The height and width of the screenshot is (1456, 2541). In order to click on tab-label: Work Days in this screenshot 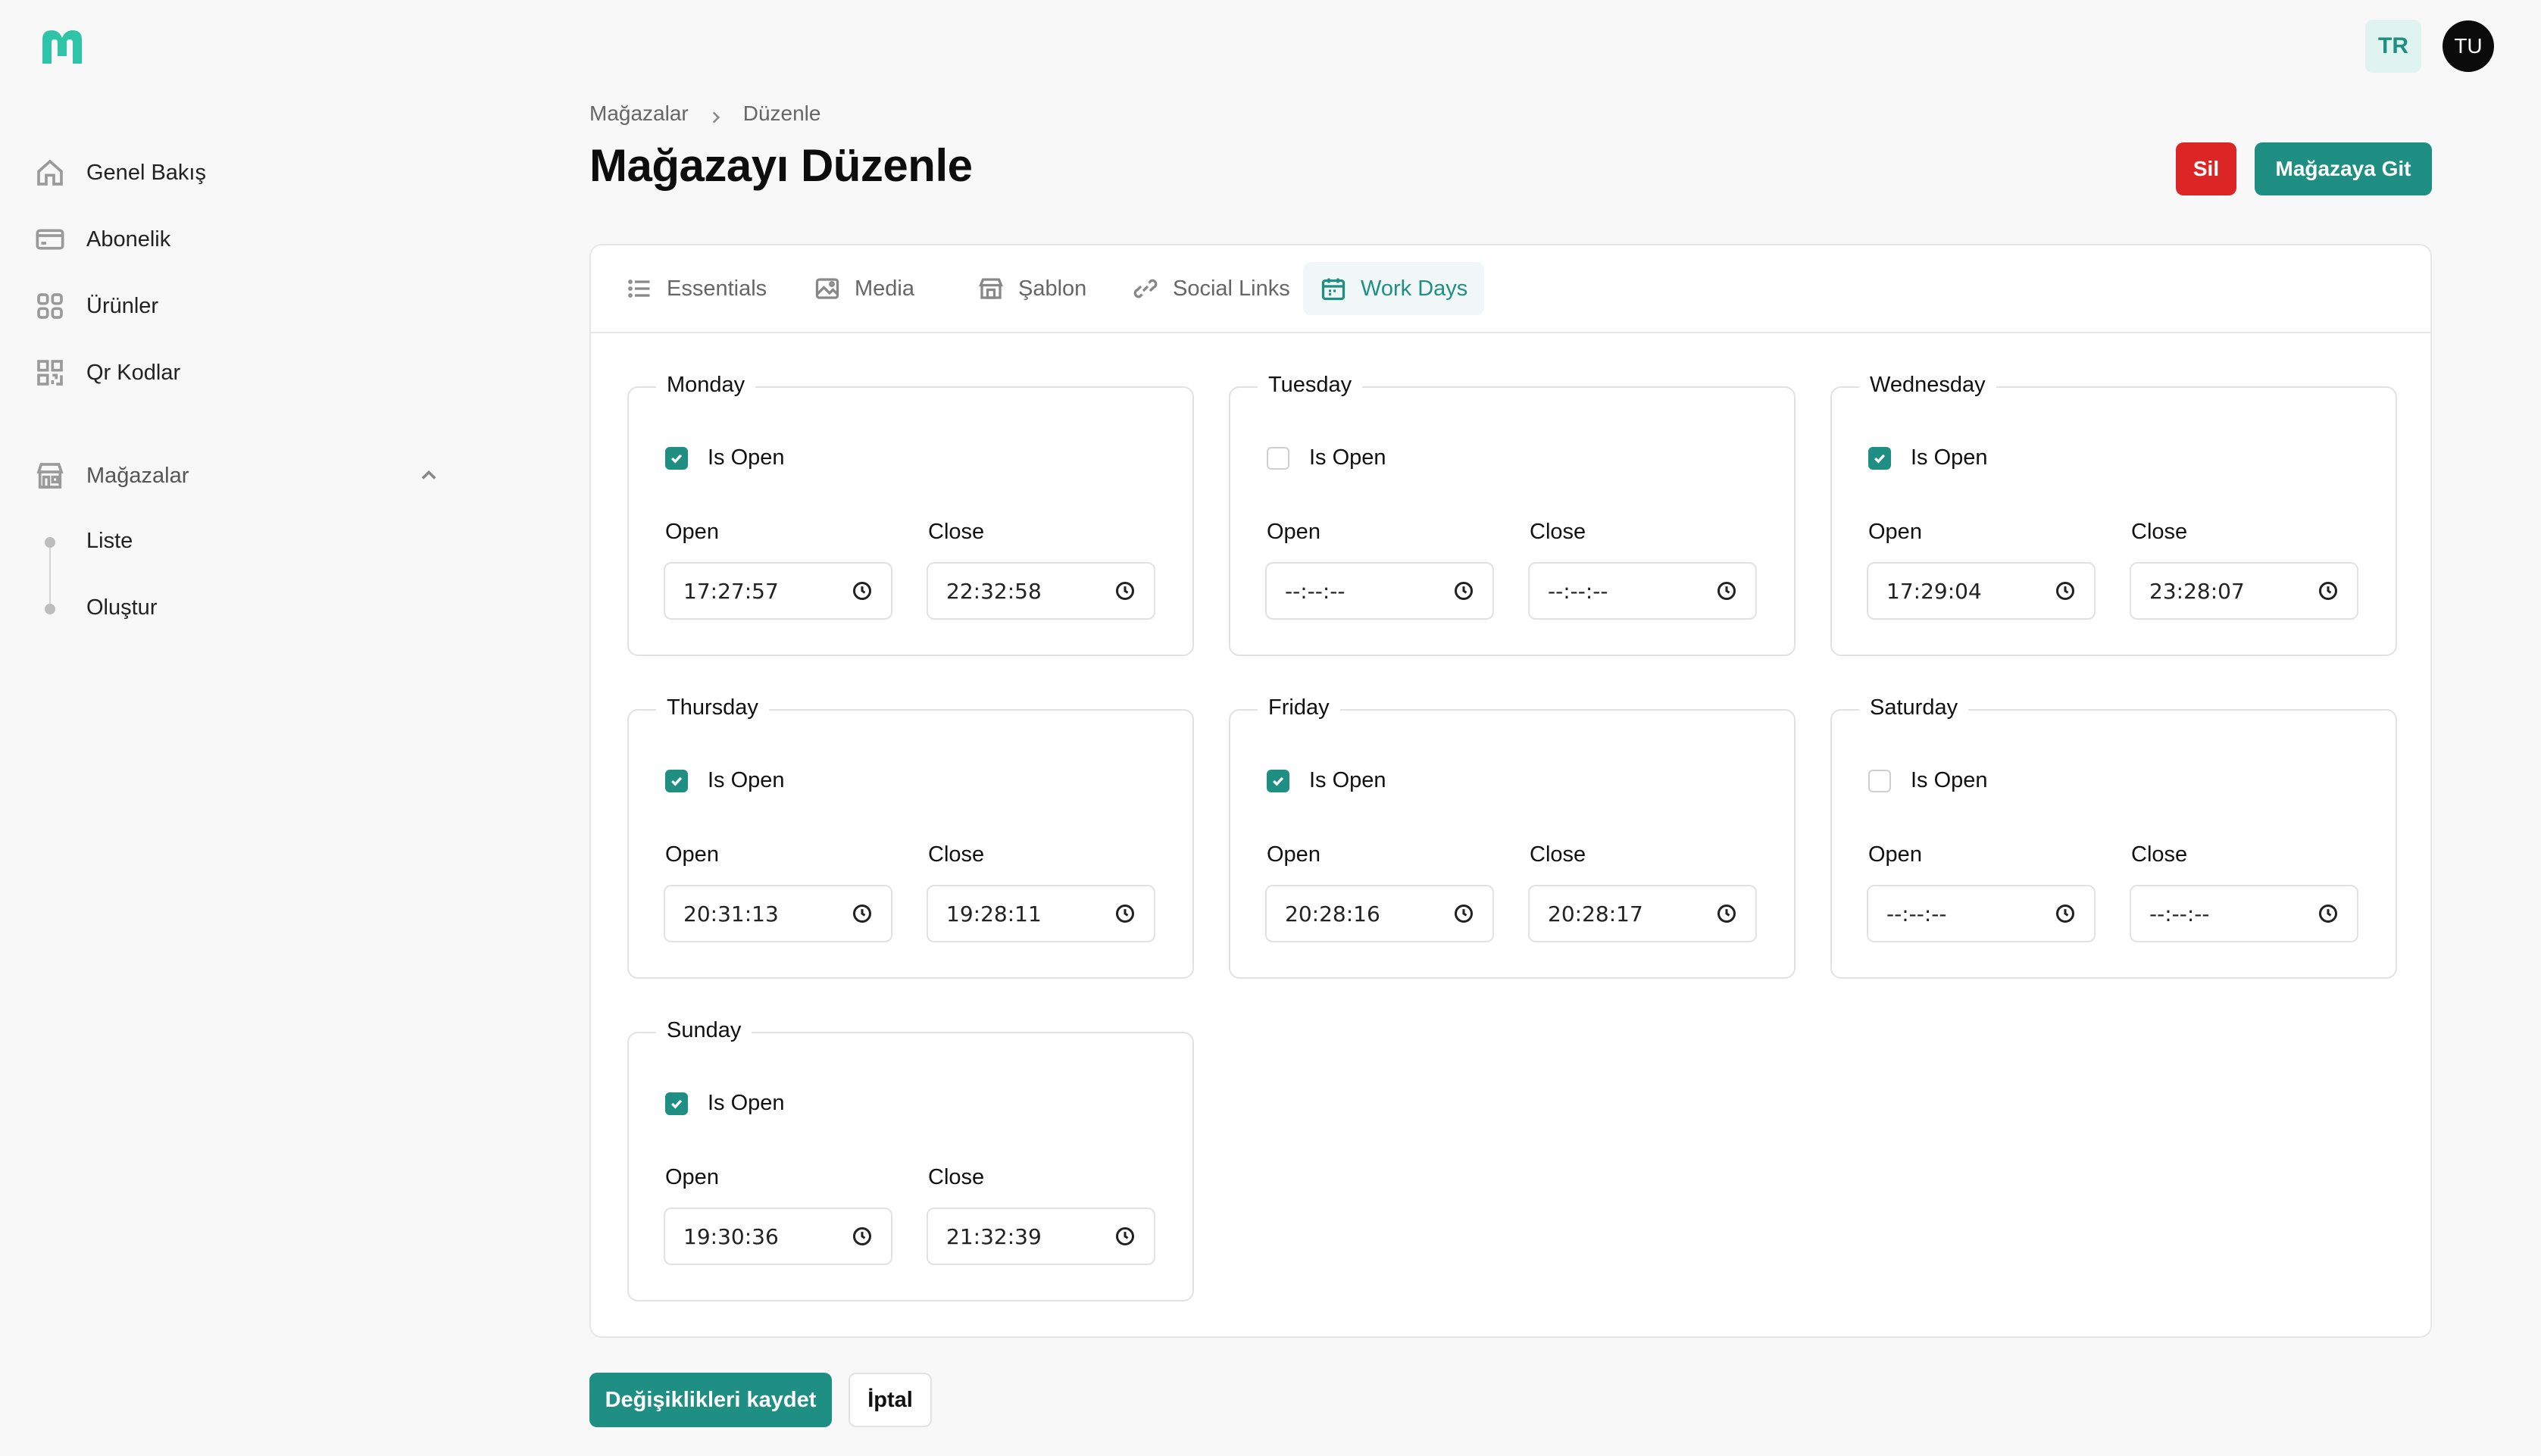, I will do `click(1415, 288)`.